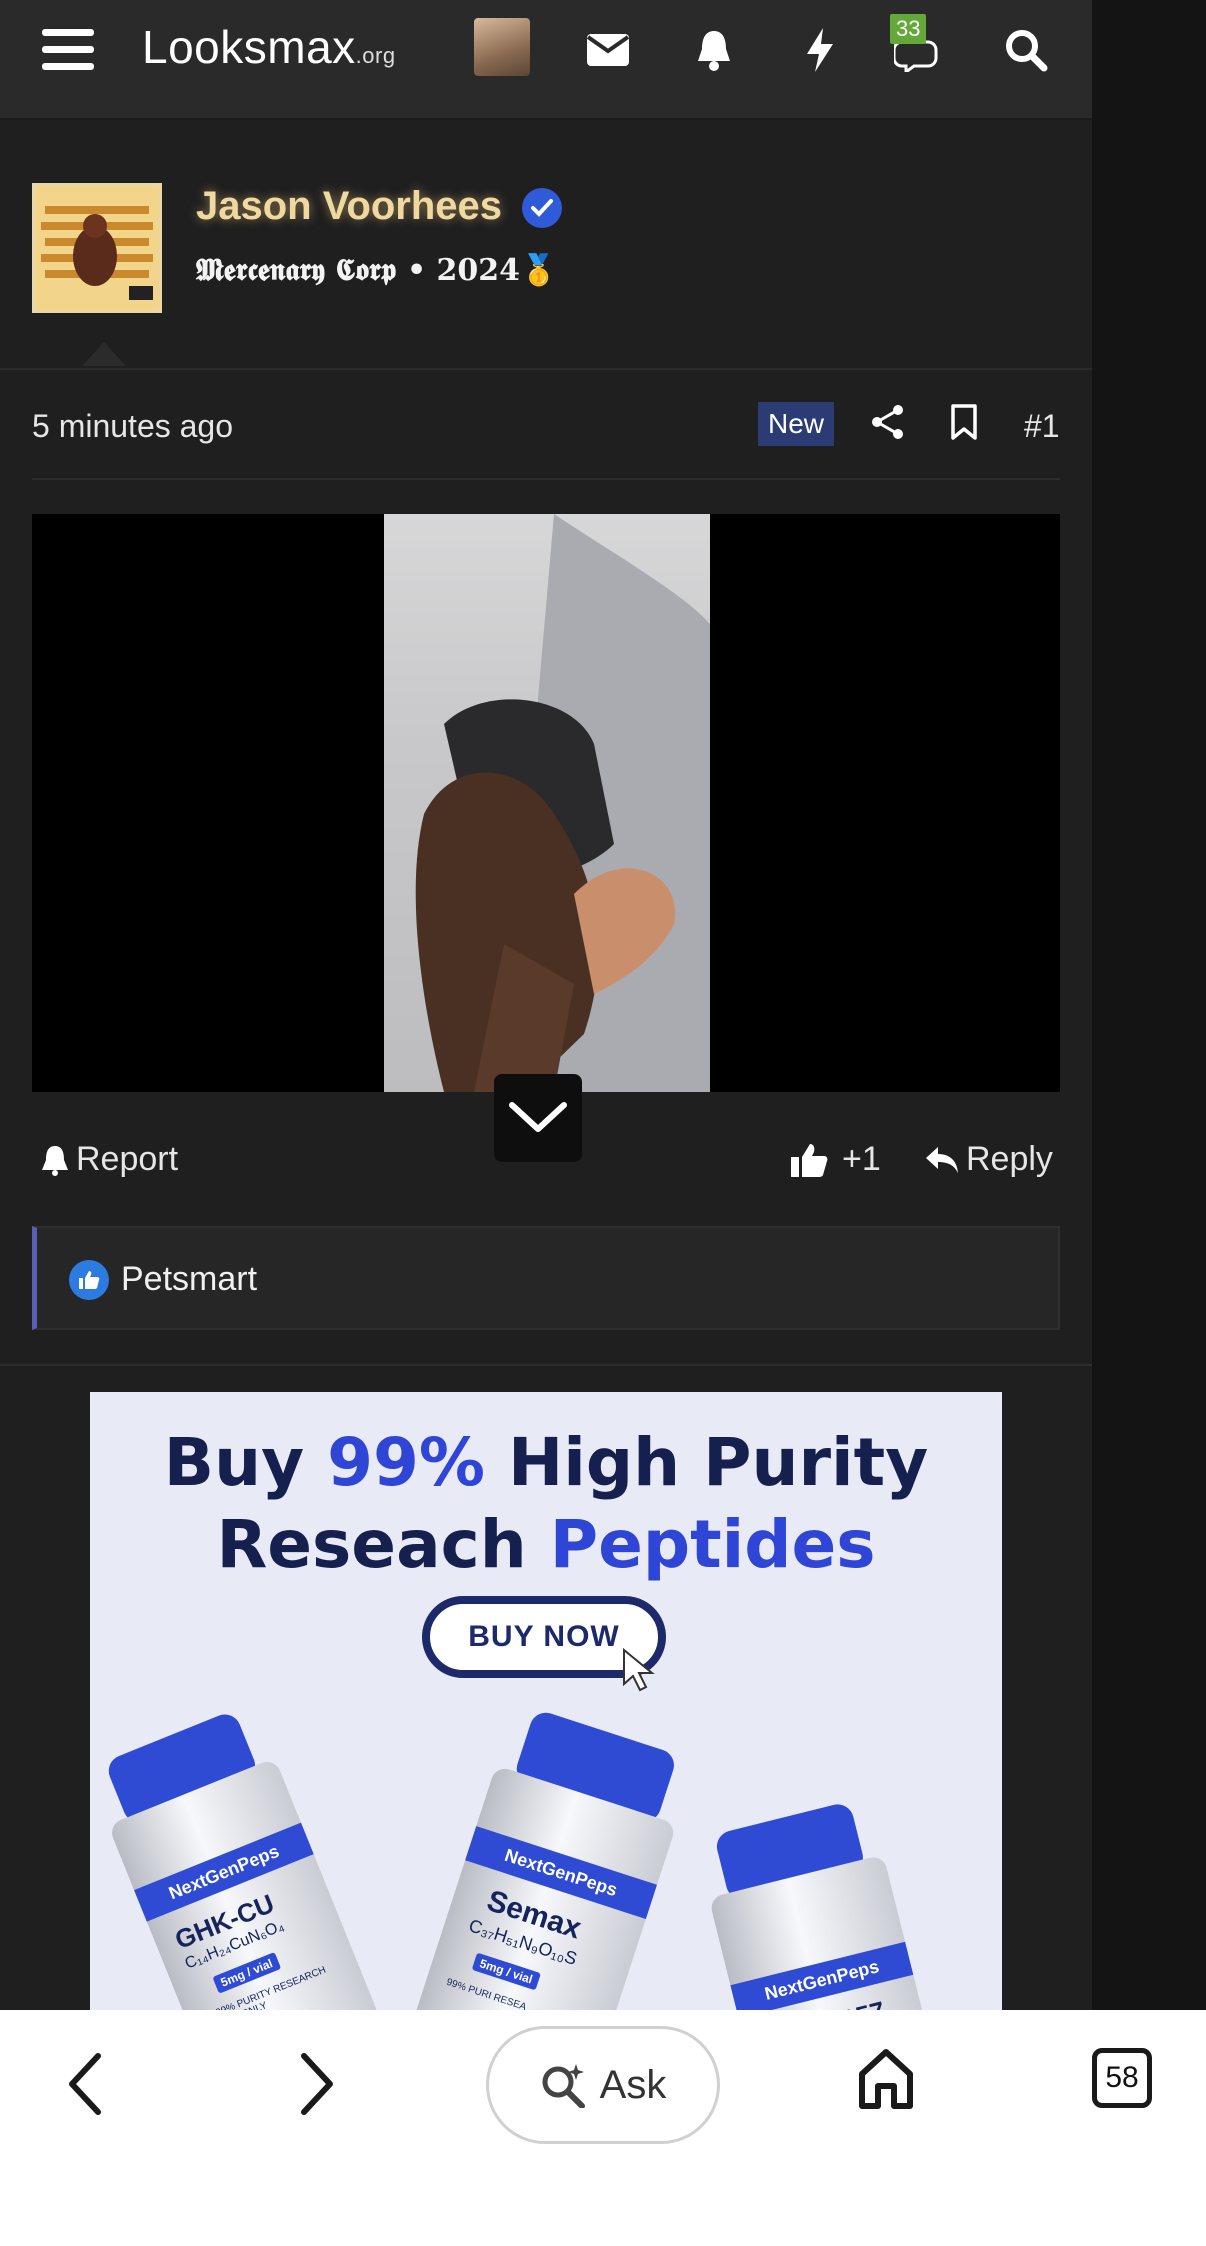 The image size is (1206, 2246). I want to click on author-username: Jason Voorhees, so click(349, 206).